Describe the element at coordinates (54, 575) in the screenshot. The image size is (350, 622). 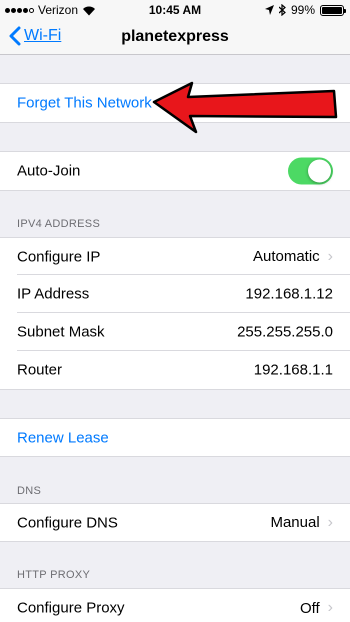
I see `http-proxy-section-header: HTTP PROXY` at that location.